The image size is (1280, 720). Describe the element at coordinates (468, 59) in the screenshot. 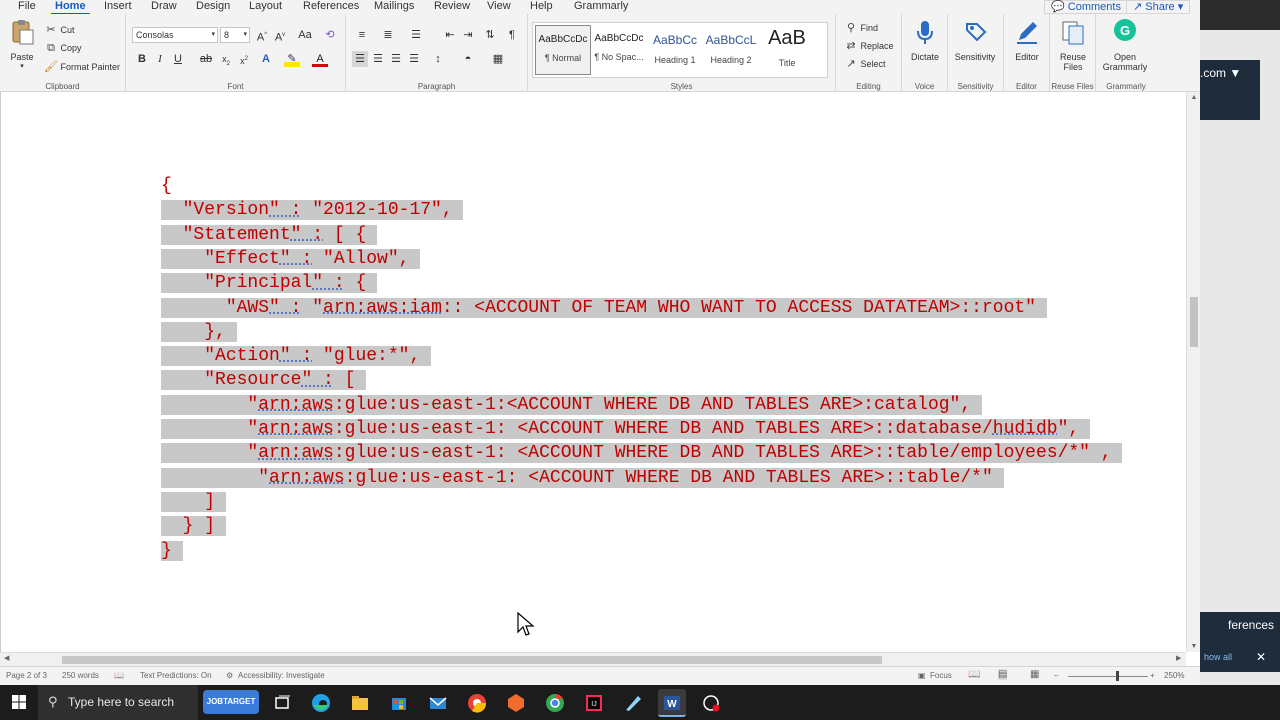

I see `shading-icon: ◓` at that location.